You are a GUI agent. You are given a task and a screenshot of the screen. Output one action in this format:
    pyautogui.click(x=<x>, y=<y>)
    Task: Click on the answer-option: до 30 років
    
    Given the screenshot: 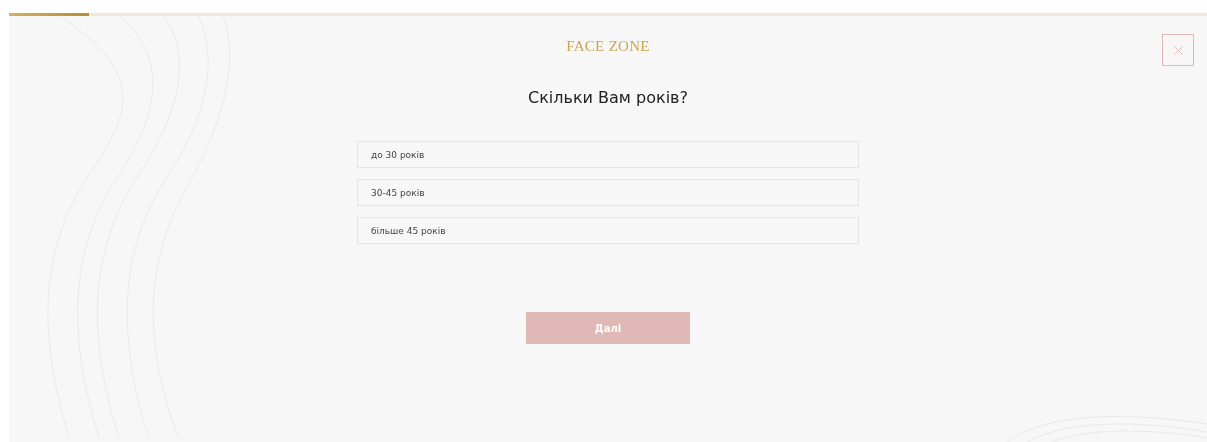 What is the action you would take?
    pyautogui.click(x=608, y=154)
    